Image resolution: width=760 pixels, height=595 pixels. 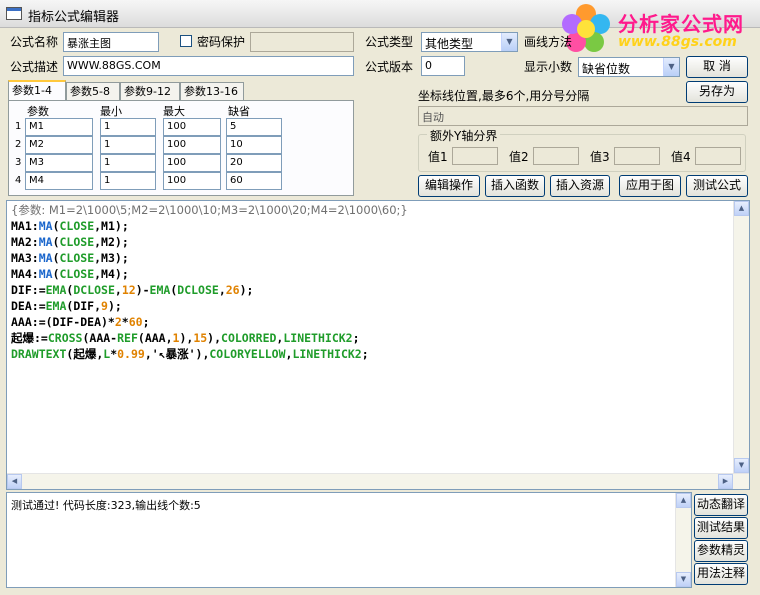 I want to click on tab-params-5-8: 参数5-8, so click(x=93, y=91).